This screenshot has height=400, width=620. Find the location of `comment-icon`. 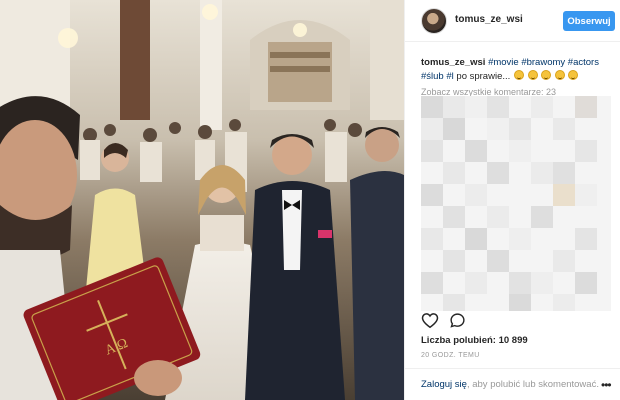

comment-icon is located at coordinates (457, 320).